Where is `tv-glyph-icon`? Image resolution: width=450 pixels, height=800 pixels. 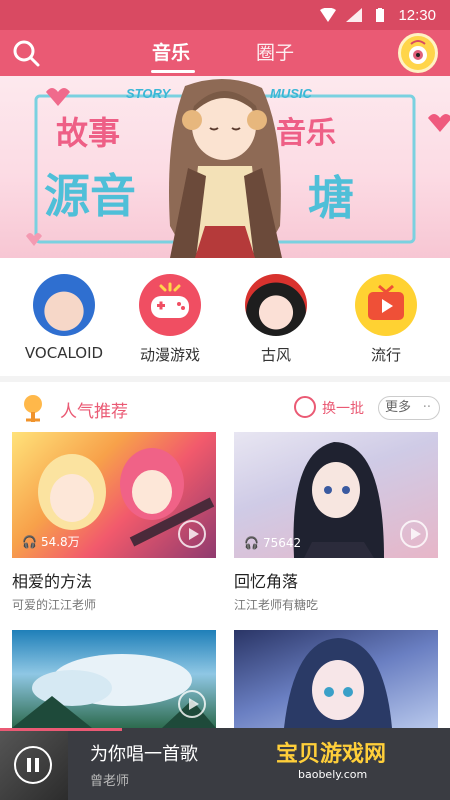
tv-glyph-icon is located at coordinates (386, 302).